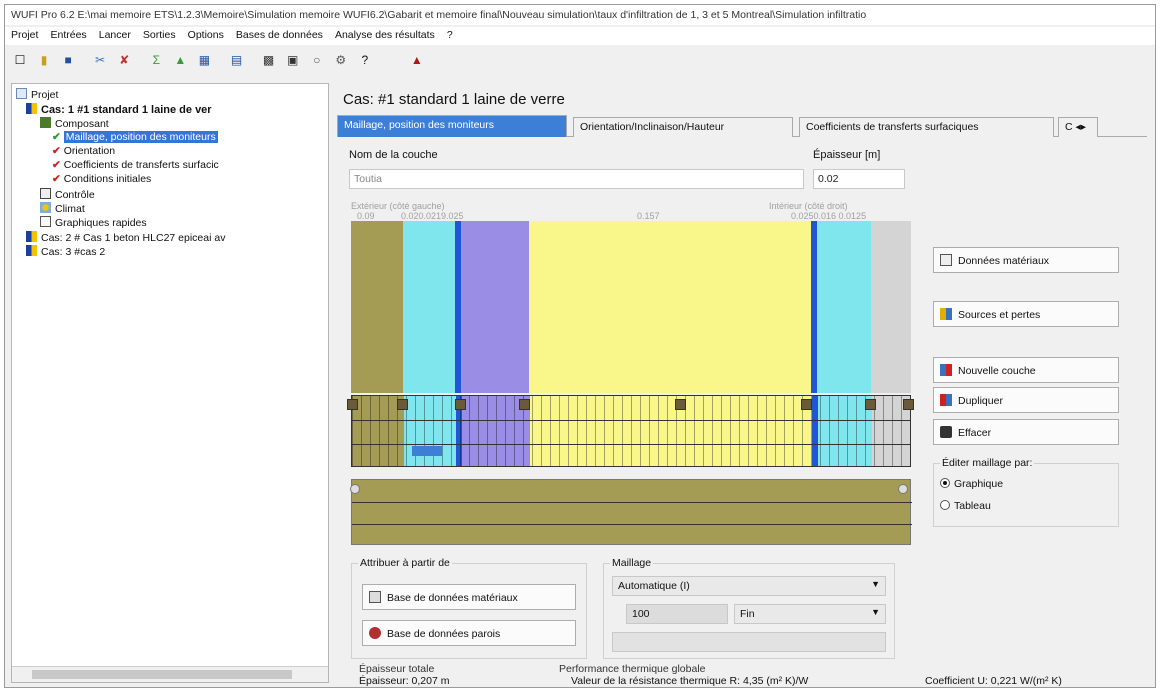 The width and height of the screenshot is (1160, 692). Describe the element at coordinates (454, 99) in the screenshot. I see `case-title: Cas: #1 standard 1 laine de verre` at that location.